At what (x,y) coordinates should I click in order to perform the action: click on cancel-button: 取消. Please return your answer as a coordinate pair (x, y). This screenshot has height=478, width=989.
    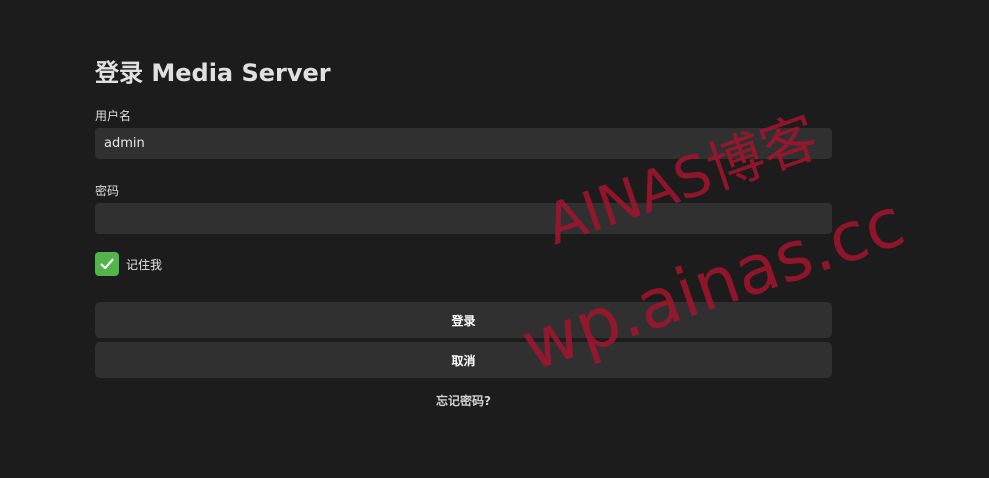
    Looking at the image, I should click on (463, 360).